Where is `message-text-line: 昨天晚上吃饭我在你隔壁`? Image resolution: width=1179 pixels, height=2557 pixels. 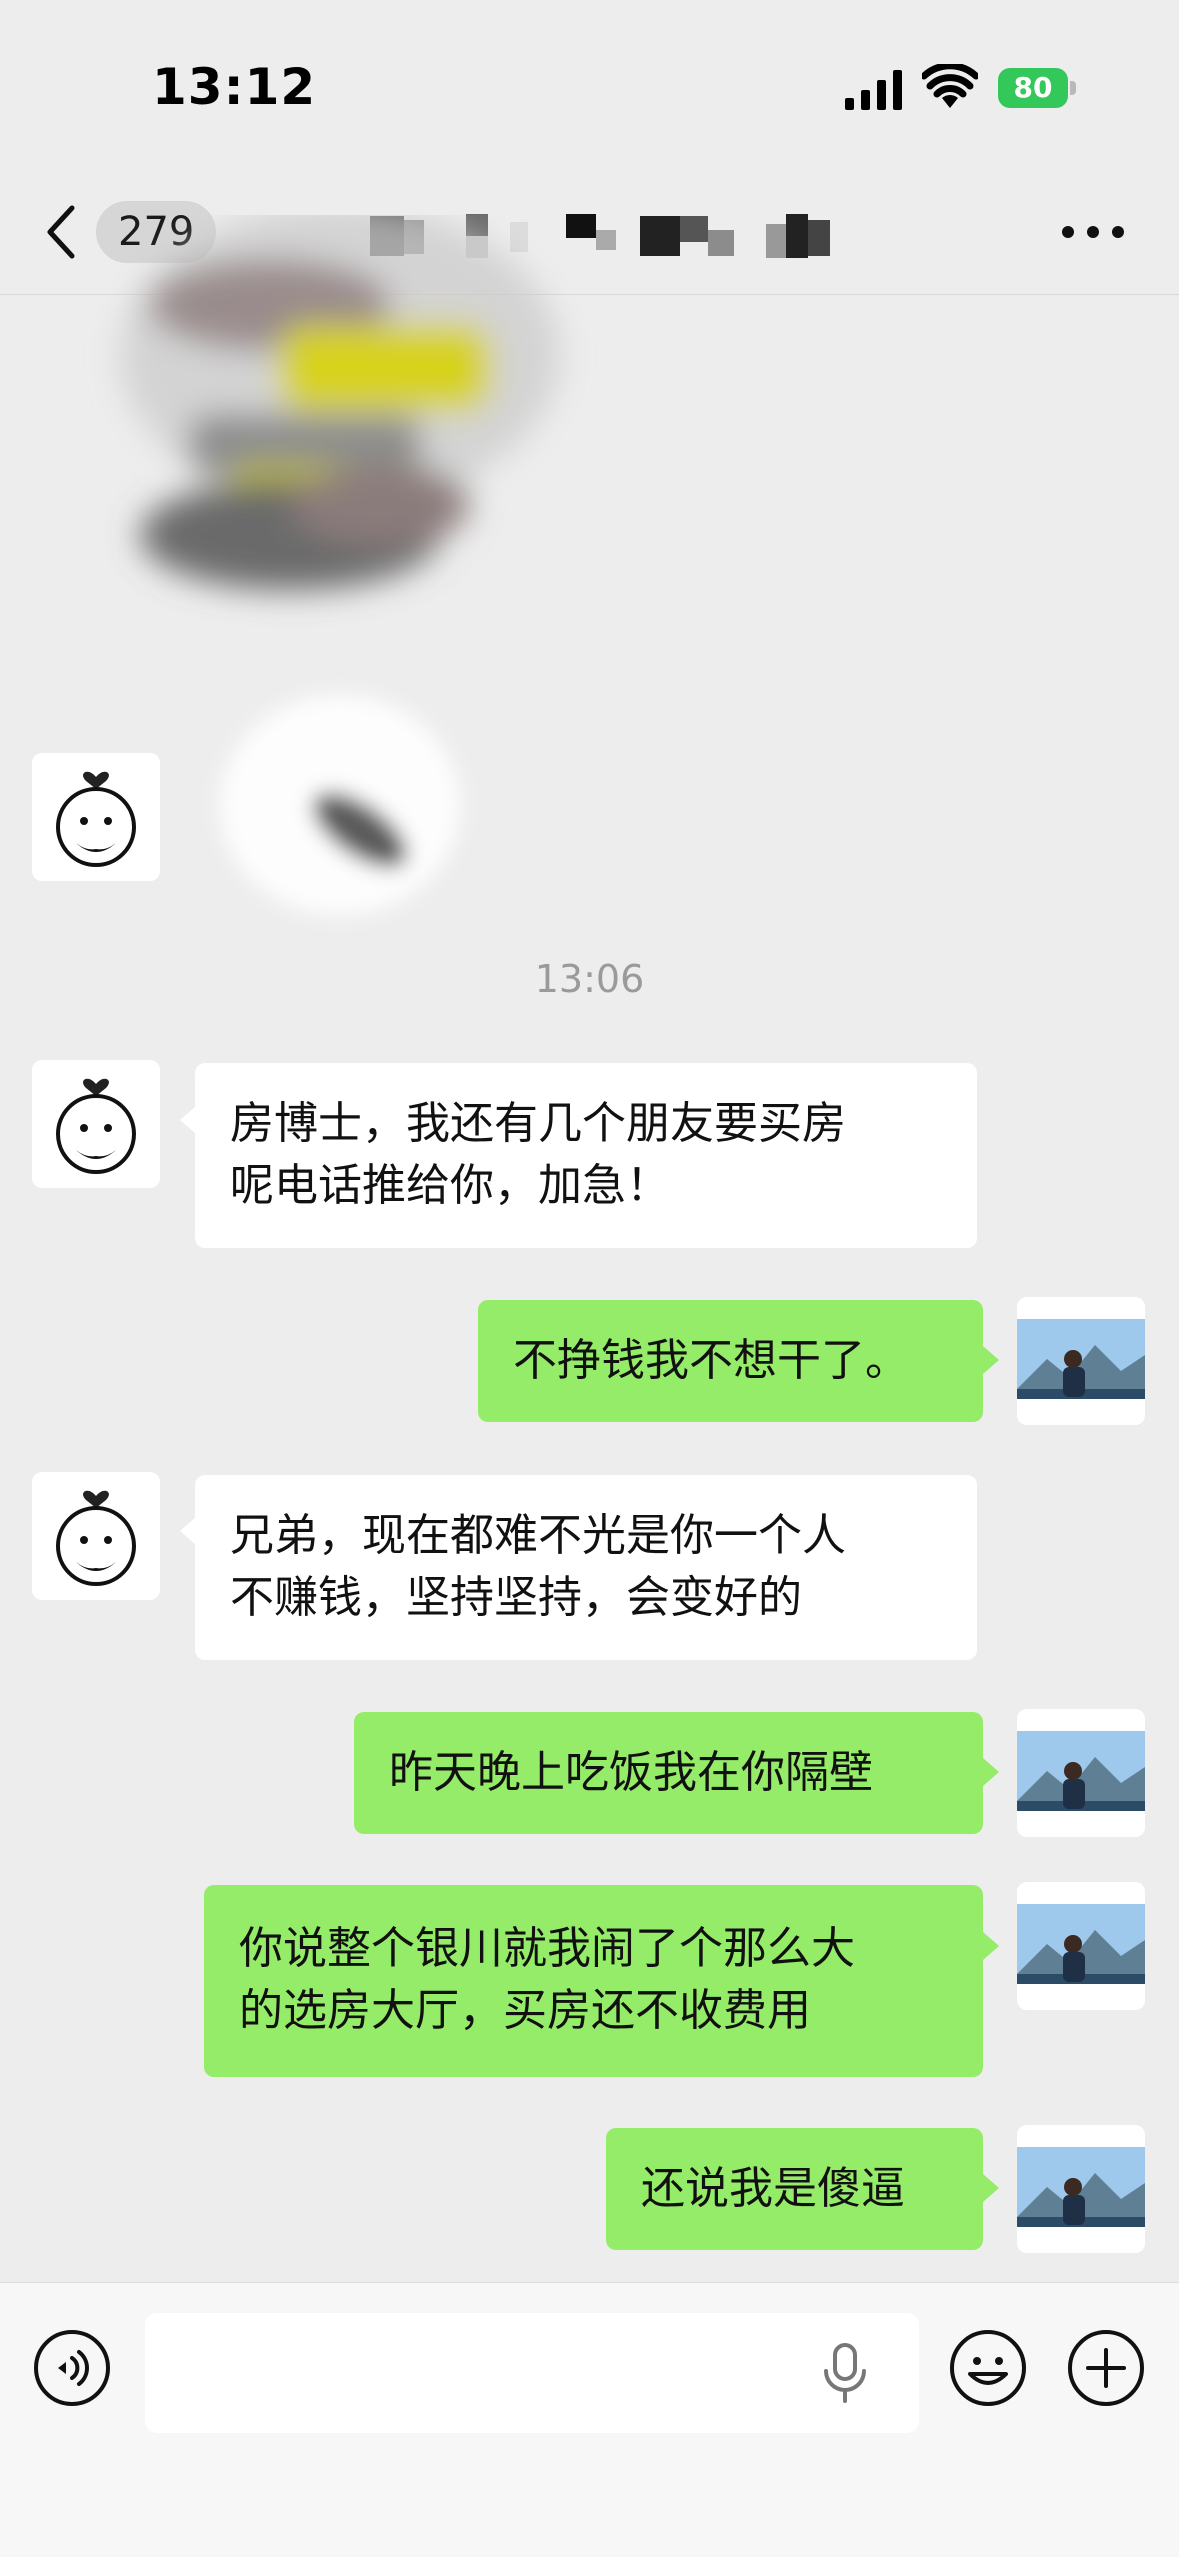 message-text-line: 昨天晚上吃饭我在你隔壁 is located at coordinates (631, 1772).